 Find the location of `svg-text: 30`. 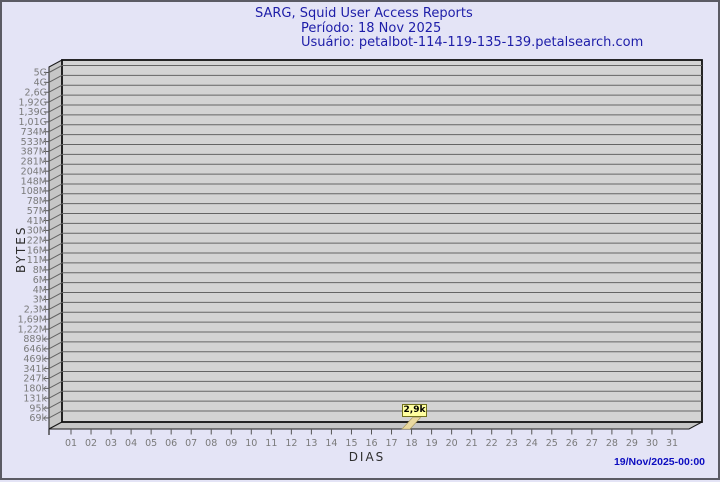

svg-text: 30 is located at coordinates (652, 443).